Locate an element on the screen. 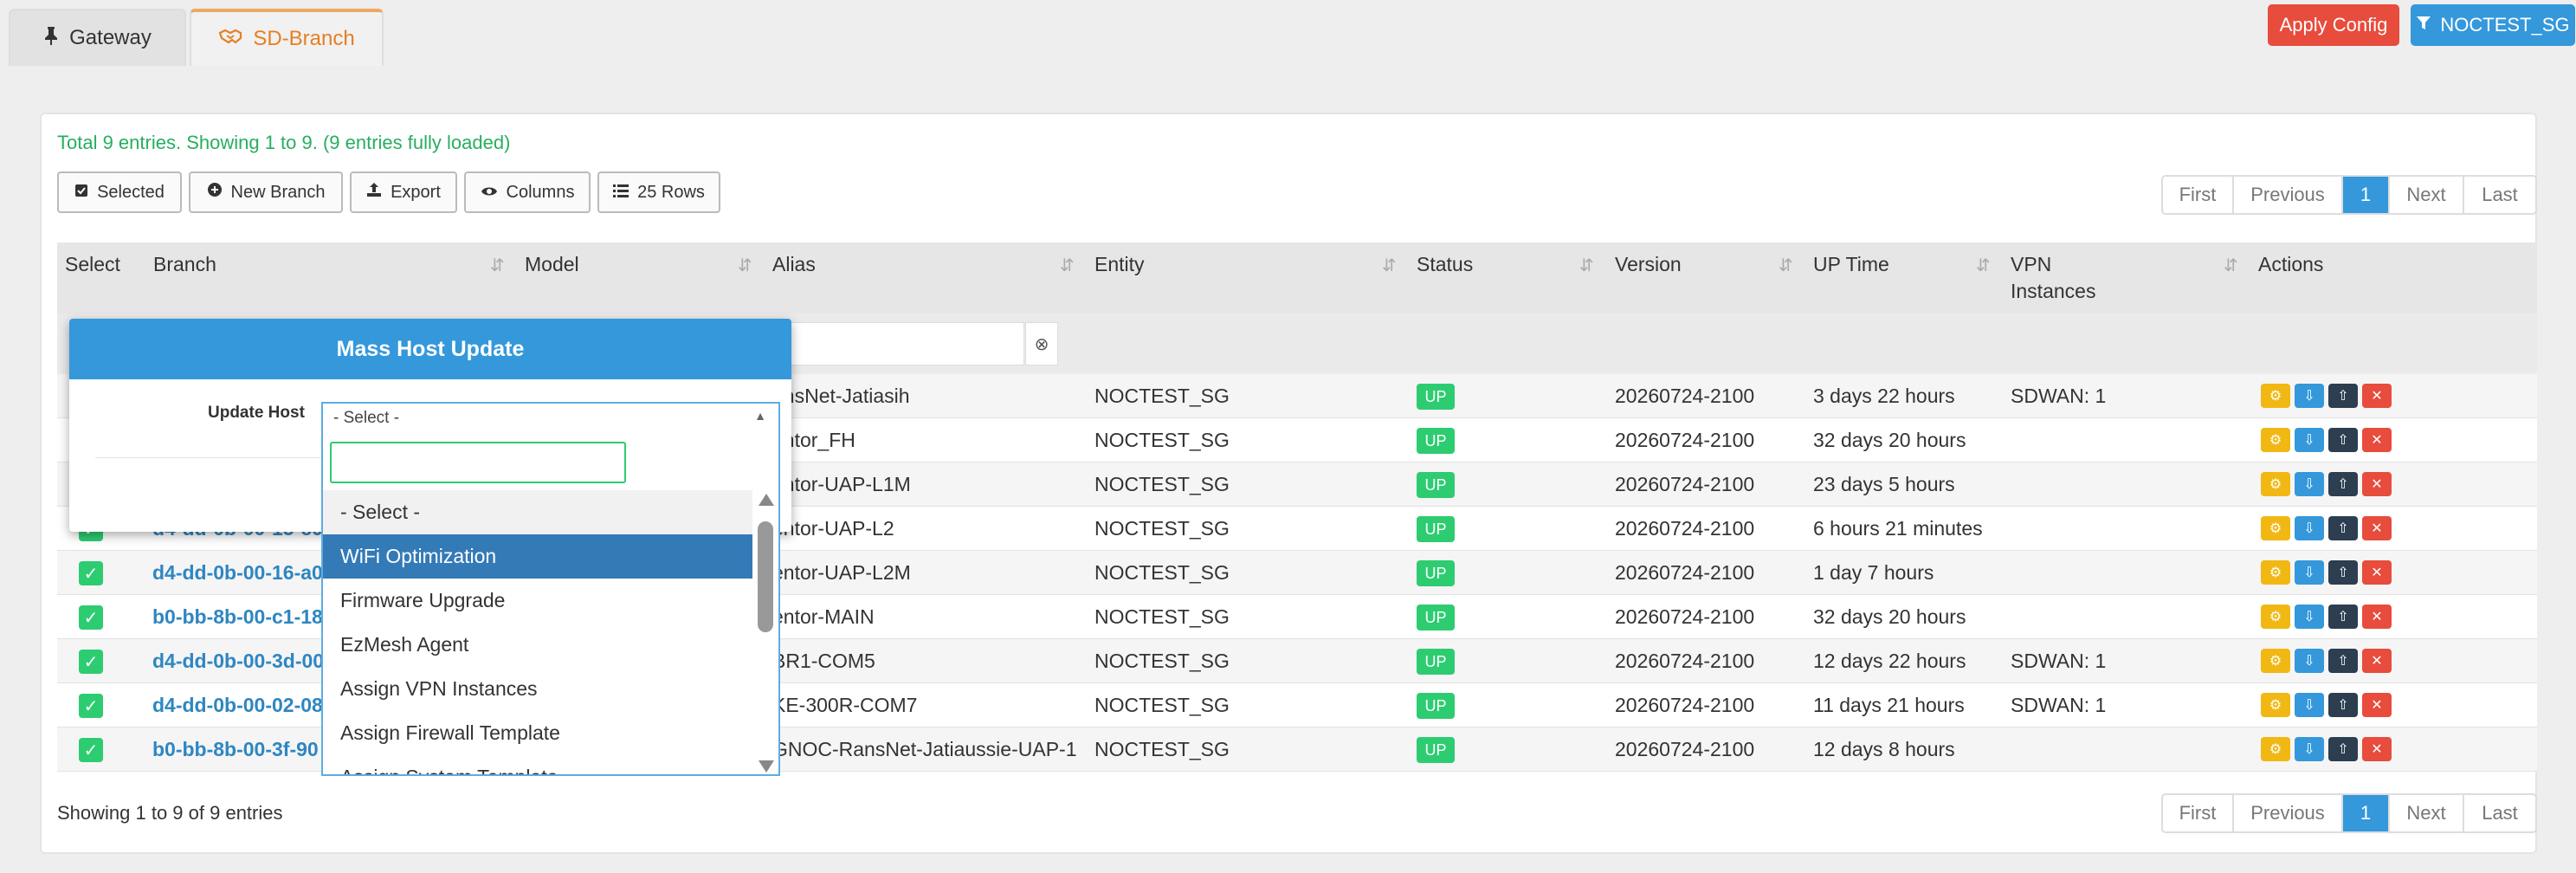 This screenshot has height=873, width=2576. column-header-model: Model is located at coordinates (552, 264).